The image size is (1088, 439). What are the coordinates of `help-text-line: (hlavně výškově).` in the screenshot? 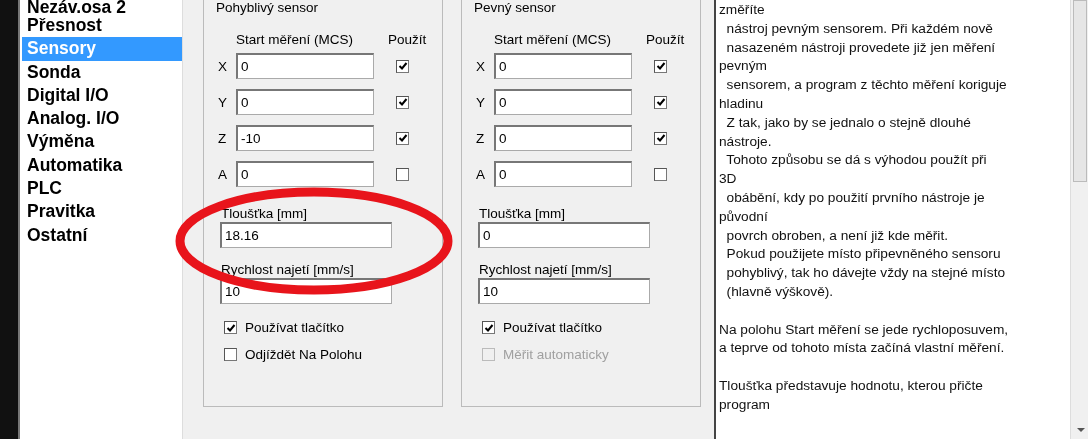 It's located at (780, 291).